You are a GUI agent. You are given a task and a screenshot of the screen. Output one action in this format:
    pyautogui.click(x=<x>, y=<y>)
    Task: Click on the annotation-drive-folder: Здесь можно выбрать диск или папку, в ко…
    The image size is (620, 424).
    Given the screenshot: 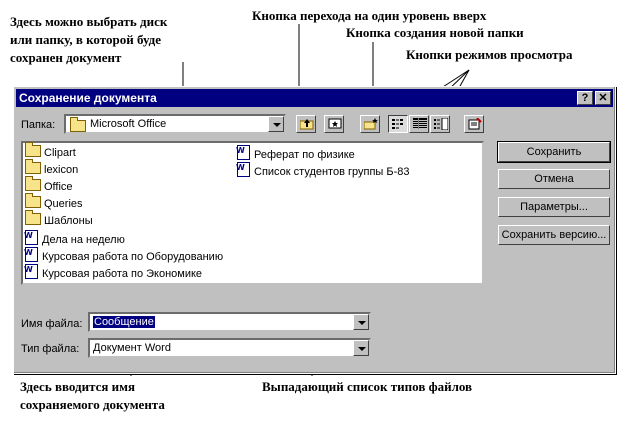 What is the action you would take?
    pyautogui.click(x=89, y=39)
    